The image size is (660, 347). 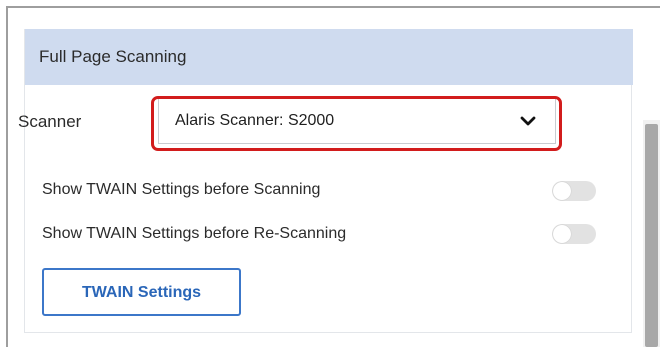 I want to click on twain-settings-button: TWAIN Settings, so click(x=141, y=292).